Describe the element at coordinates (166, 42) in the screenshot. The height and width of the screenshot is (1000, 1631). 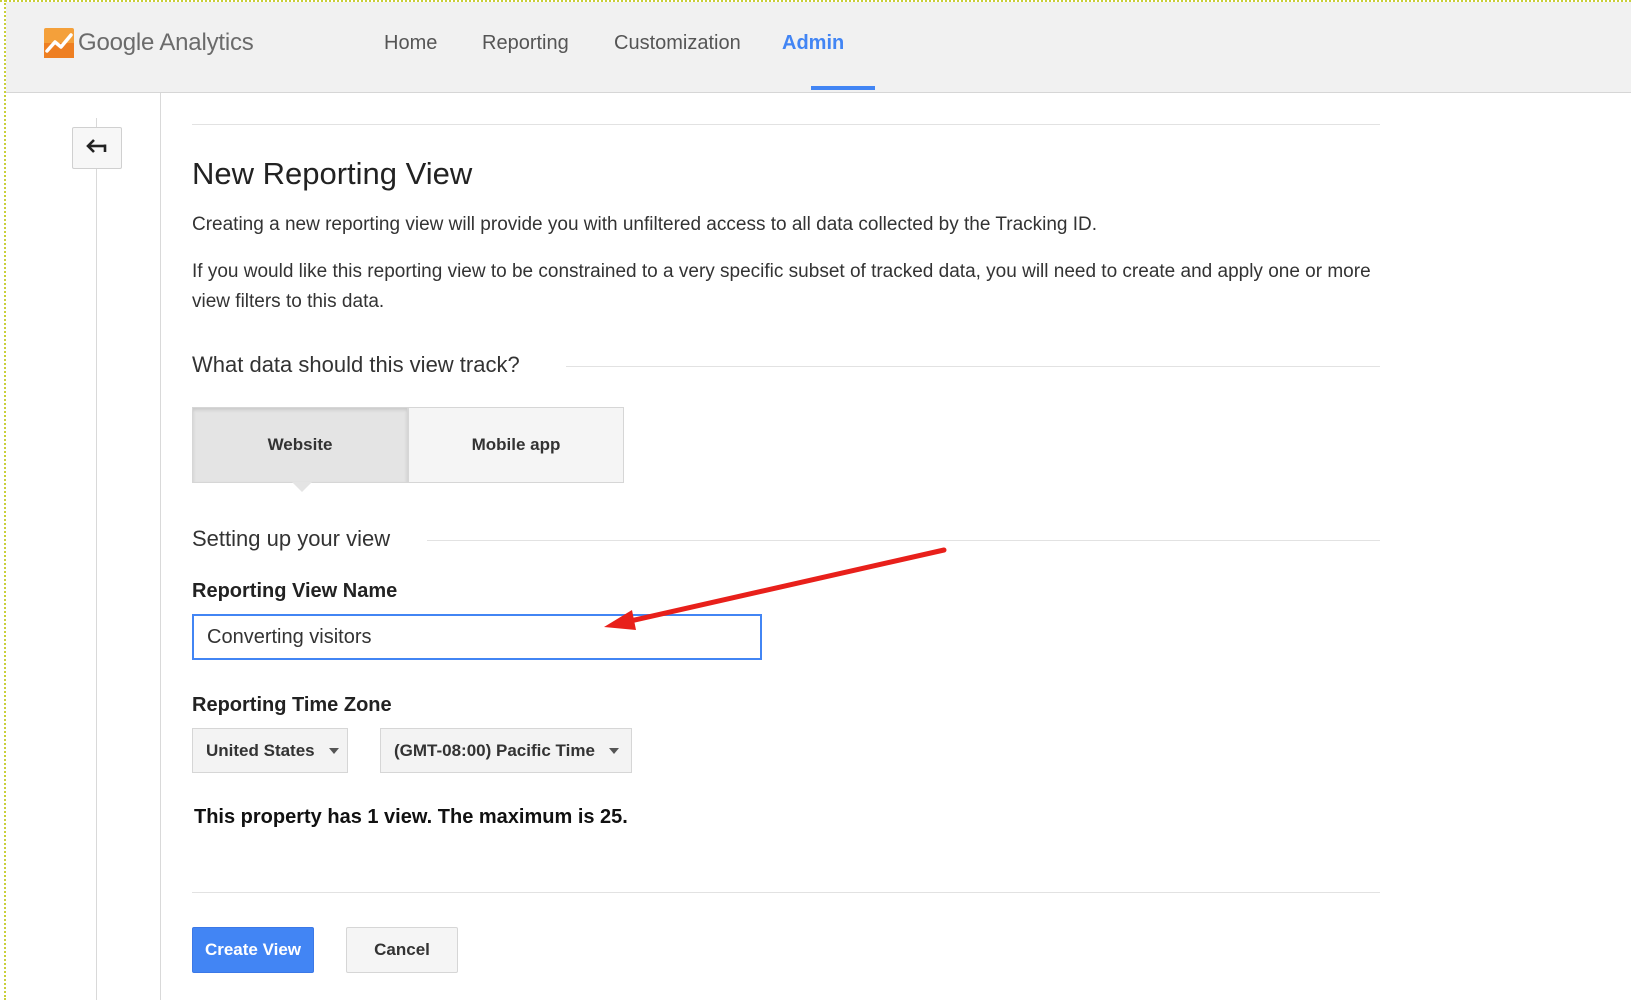
I see `brand-name: Google Analytics` at that location.